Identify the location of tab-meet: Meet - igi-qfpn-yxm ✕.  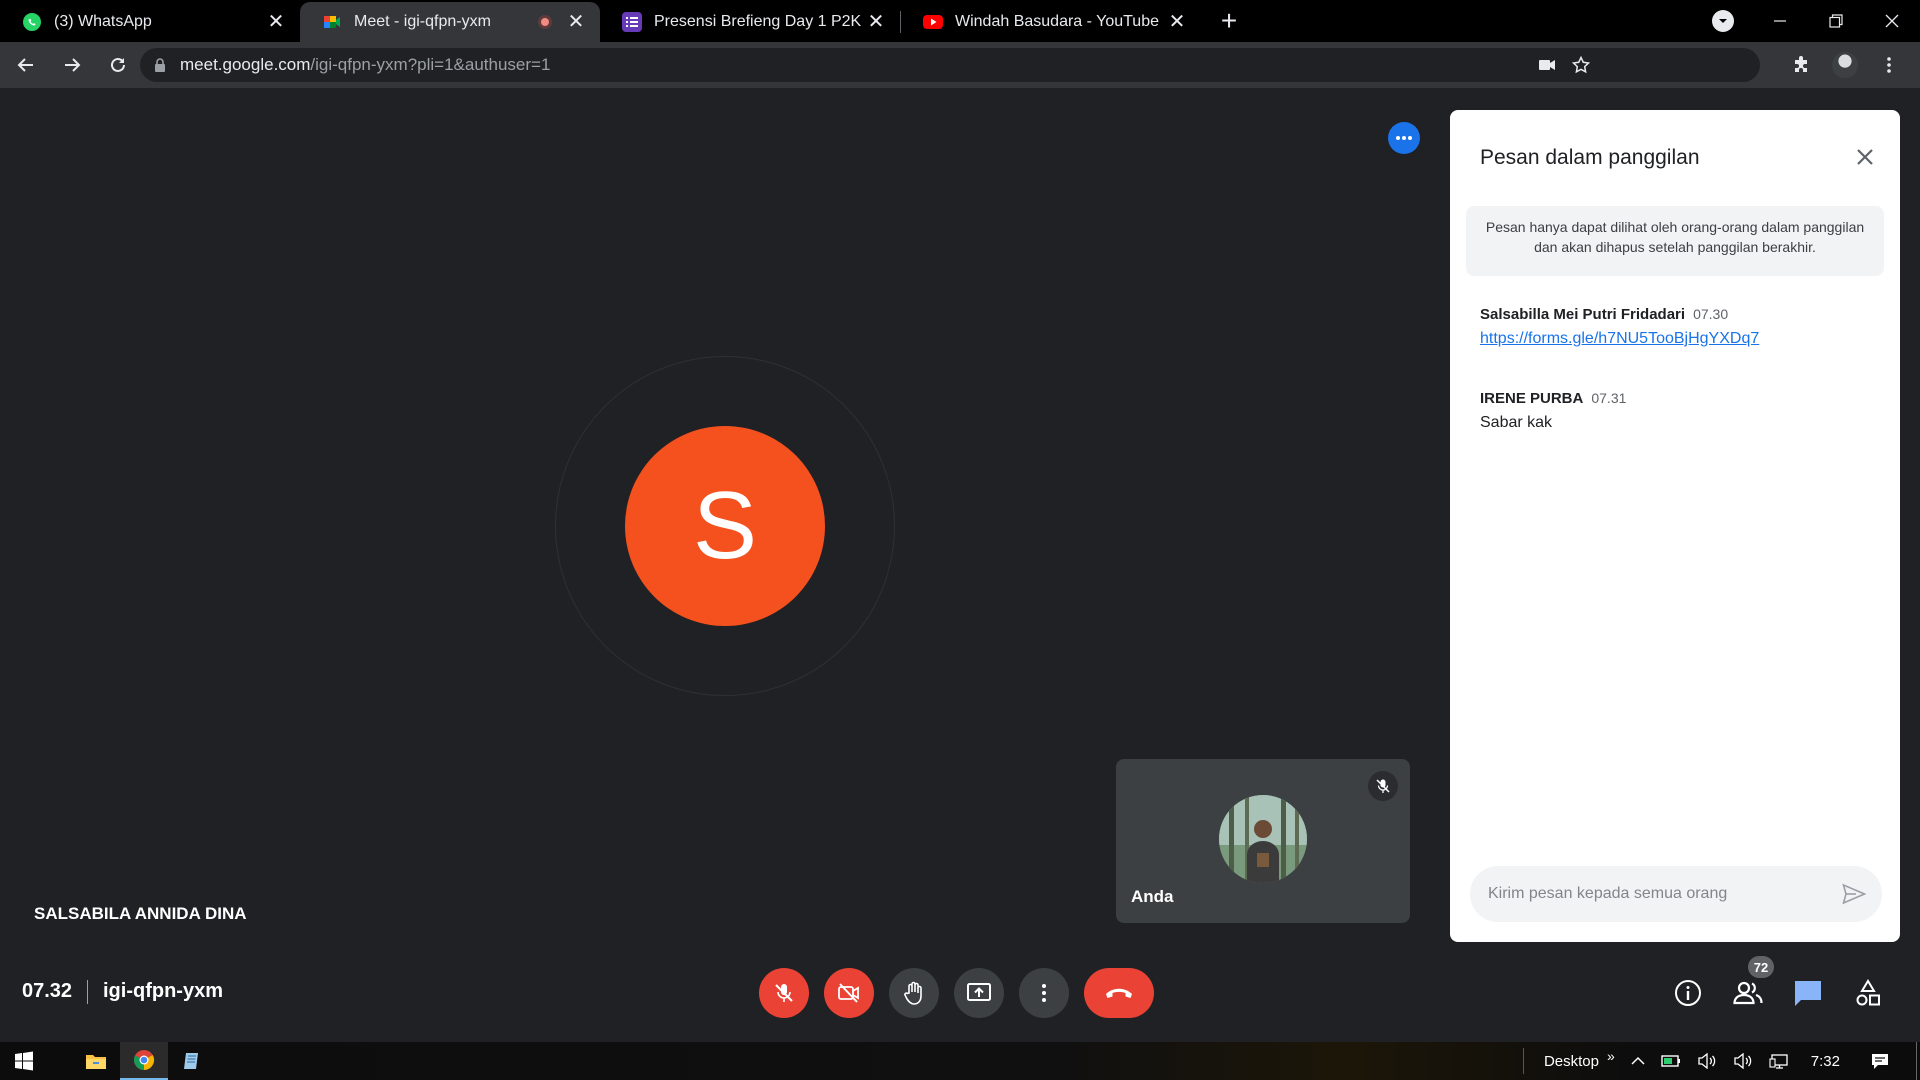
(450, 22).